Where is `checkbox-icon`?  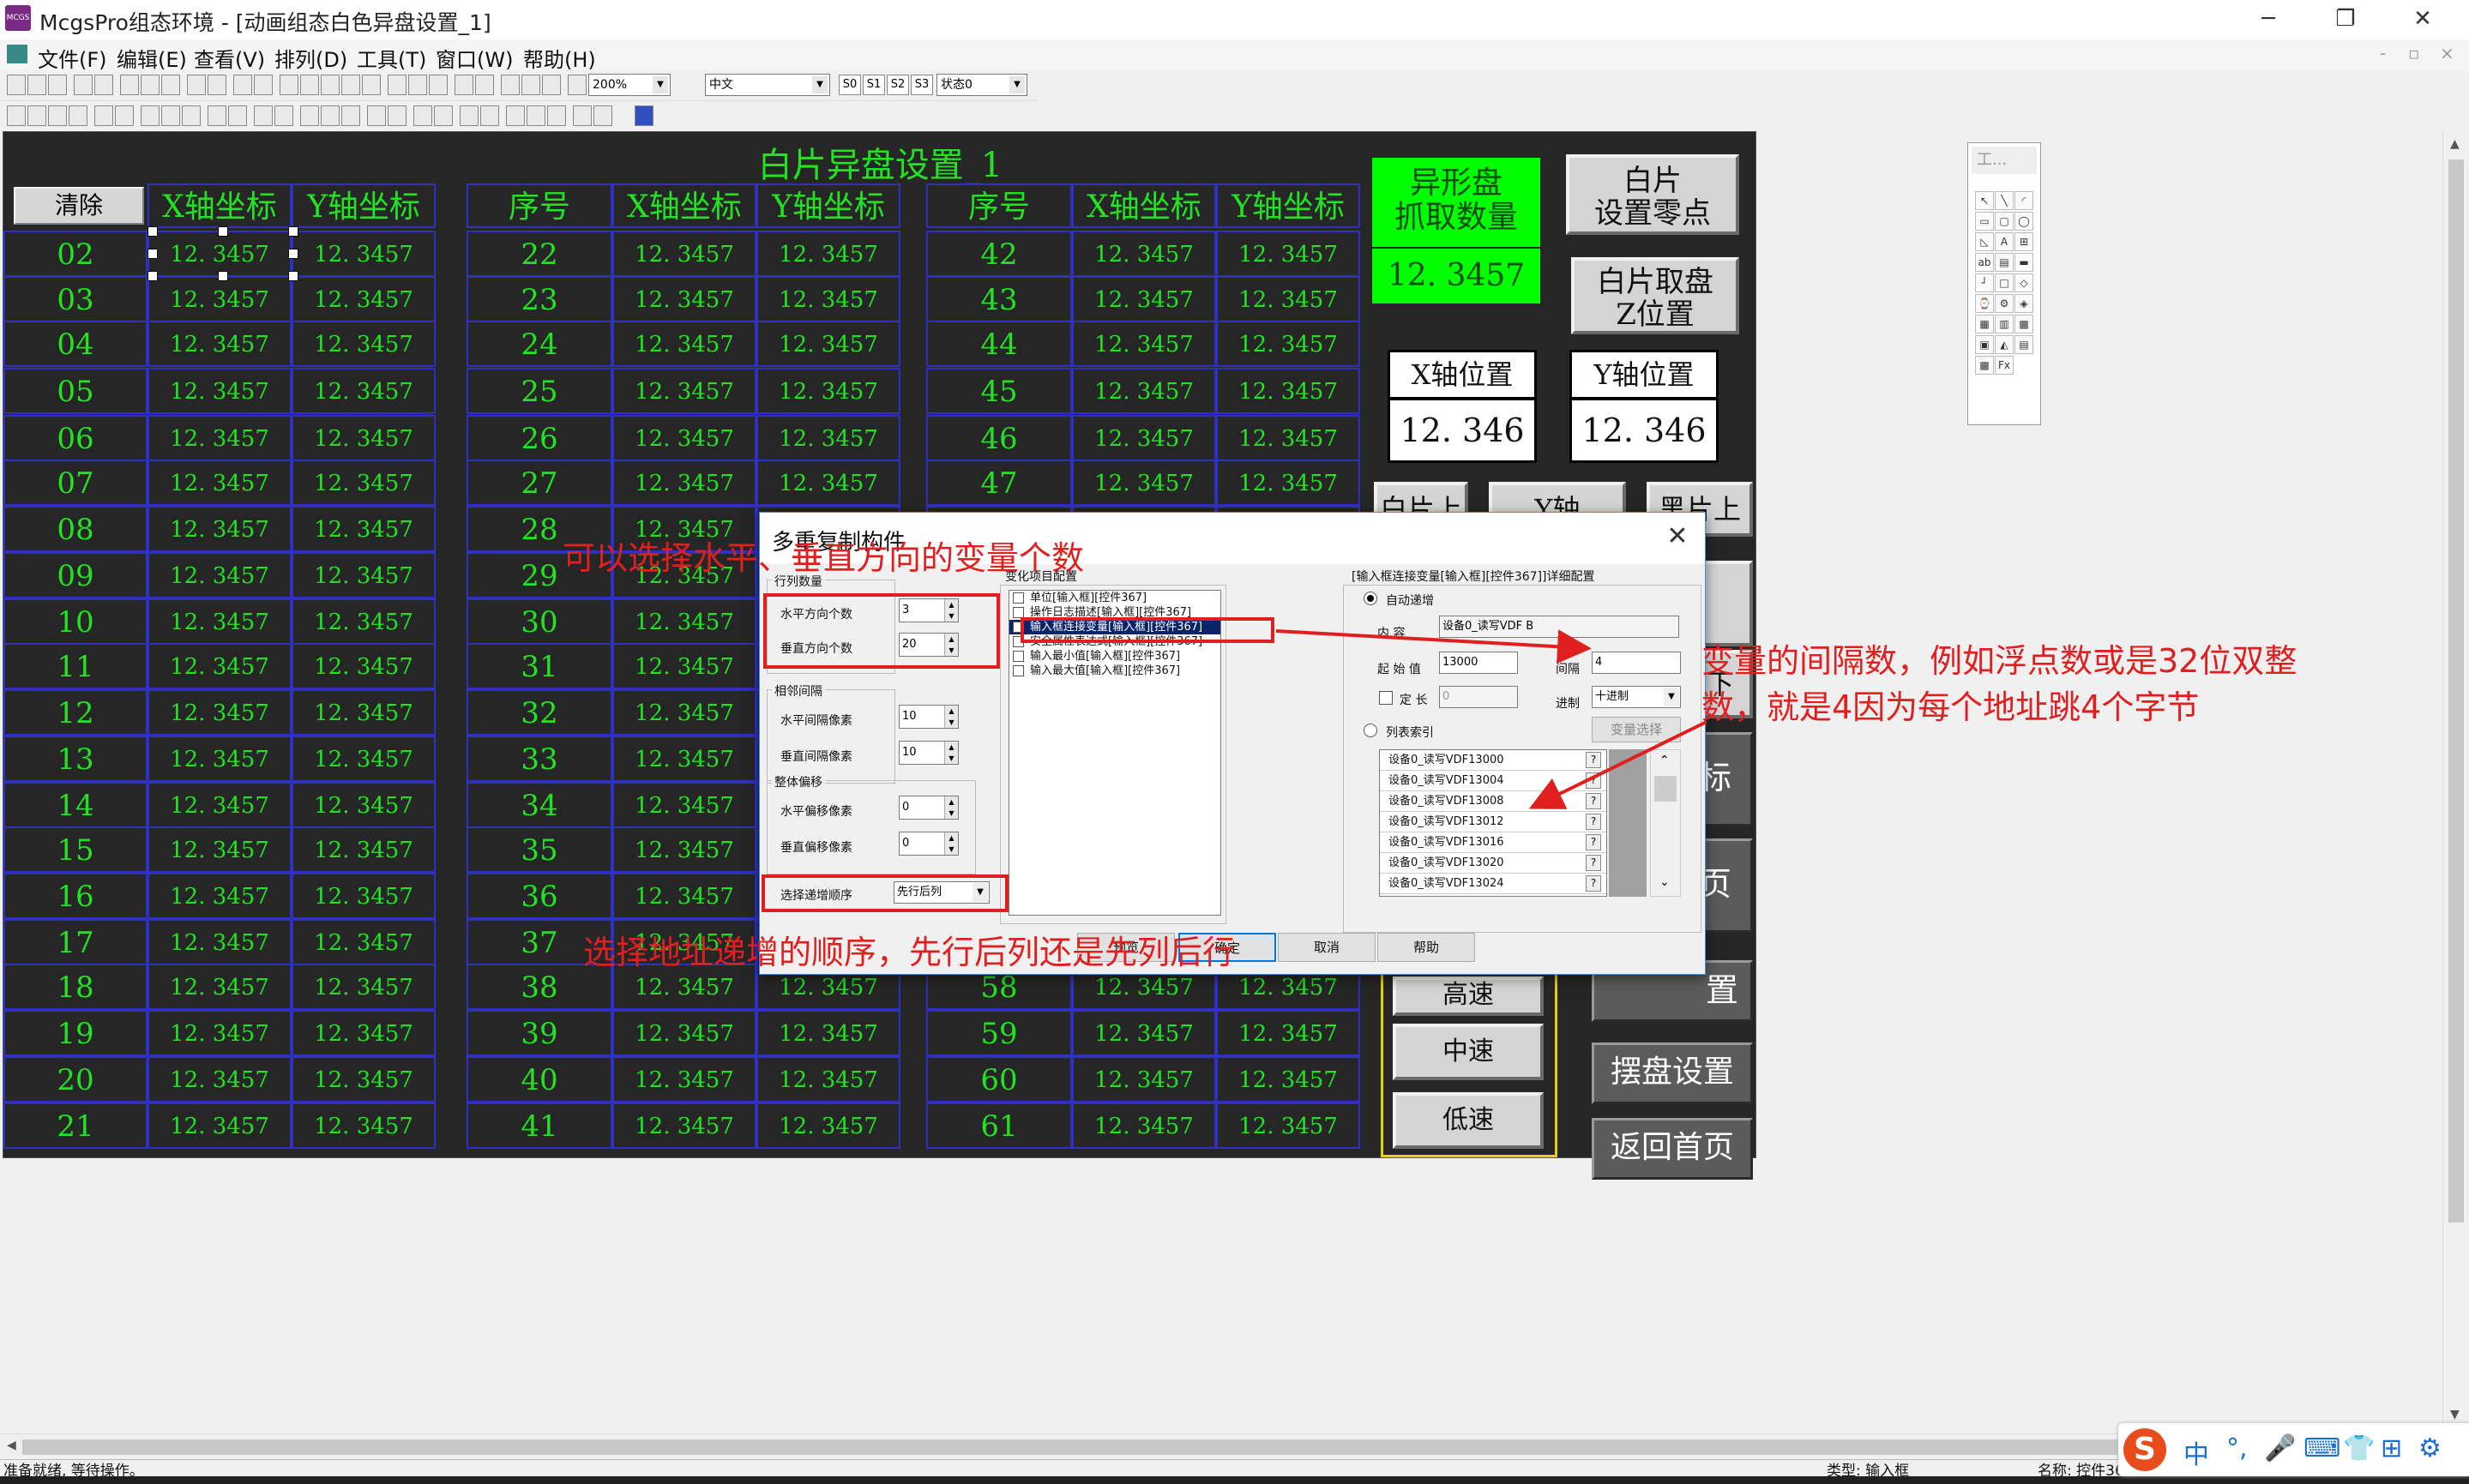 checkbox-icon is located at coordinates (1019, 656).